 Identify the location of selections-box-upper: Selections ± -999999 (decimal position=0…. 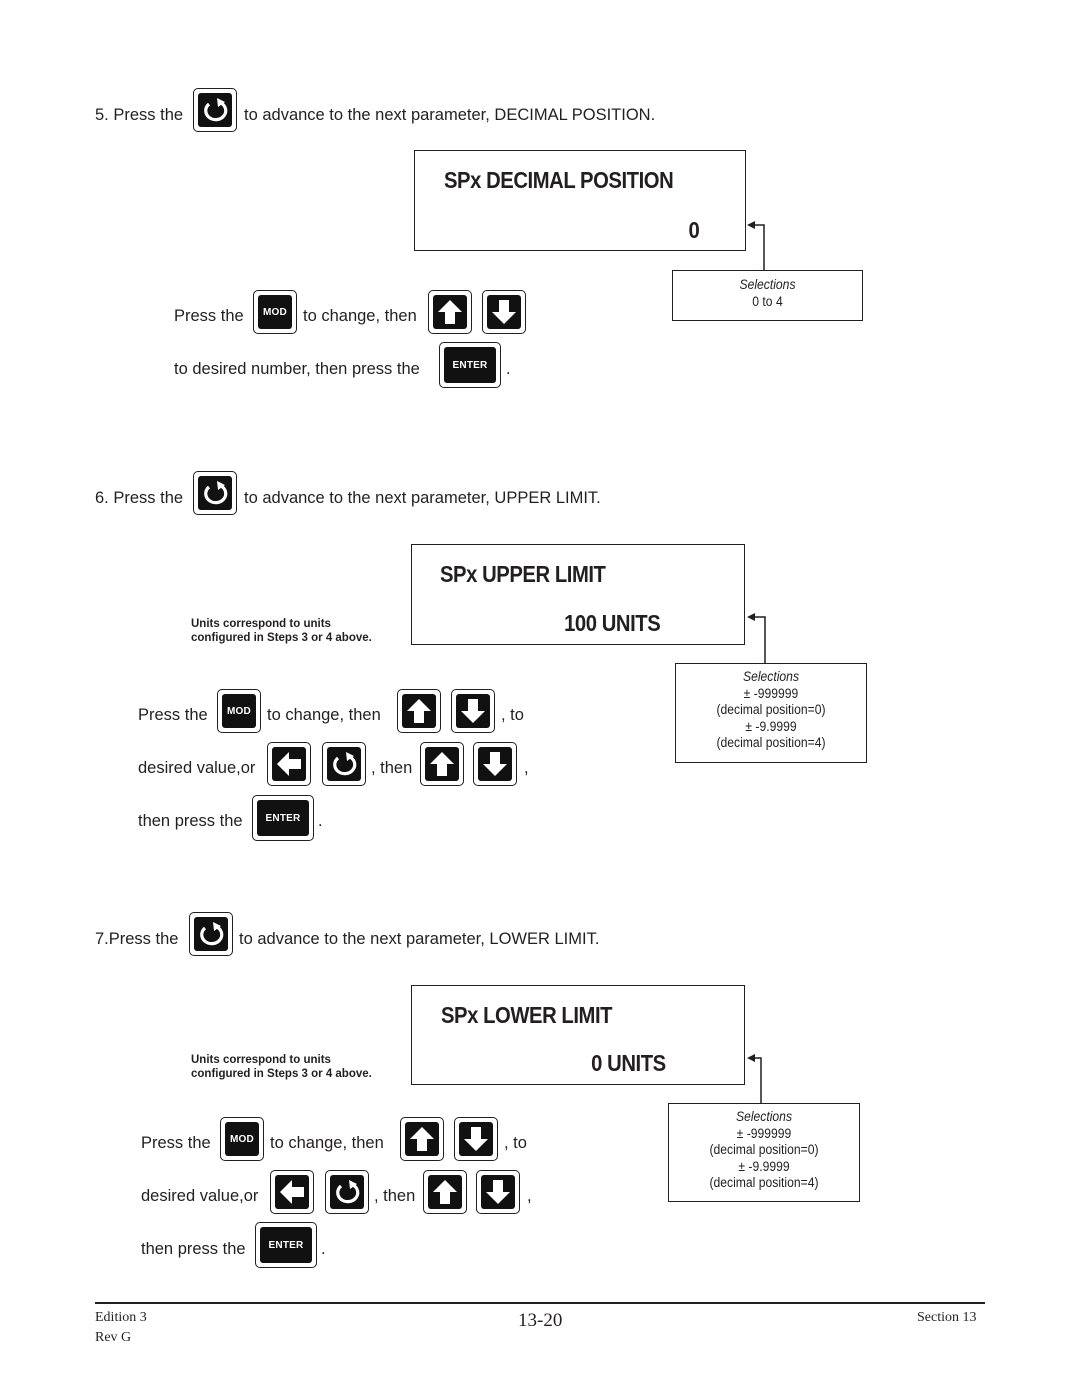
(771, 713).